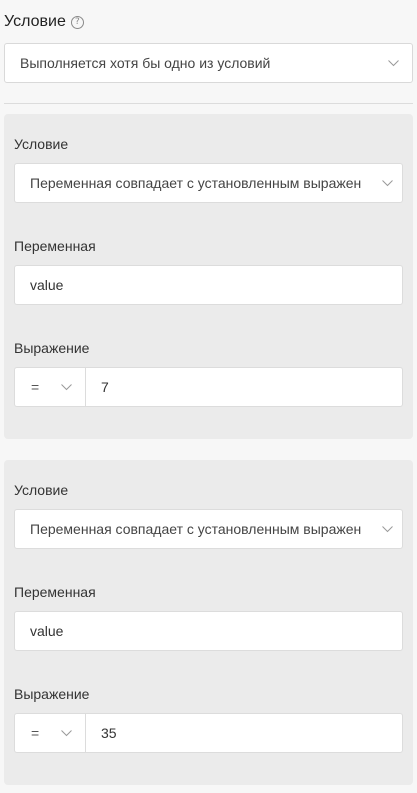 The width and height of the screenshot is (417, 793). I want to click on divider, so click(208, 103).